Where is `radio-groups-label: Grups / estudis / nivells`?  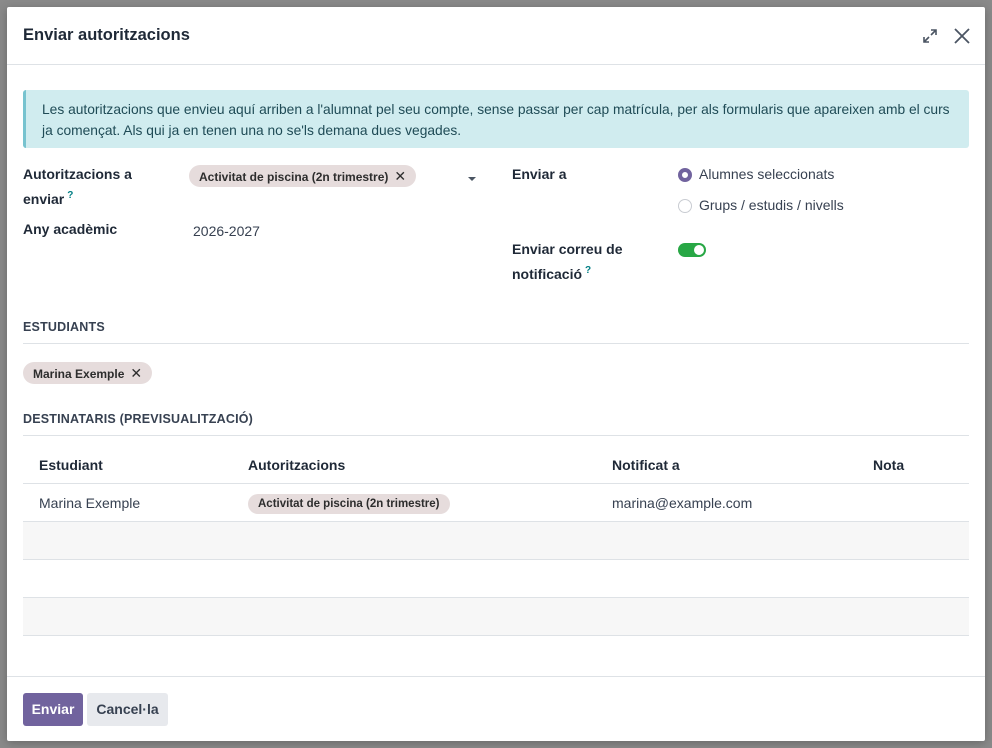
radio-groups-label: Grups / estudis / nivells is located at coordinates (771, 205).